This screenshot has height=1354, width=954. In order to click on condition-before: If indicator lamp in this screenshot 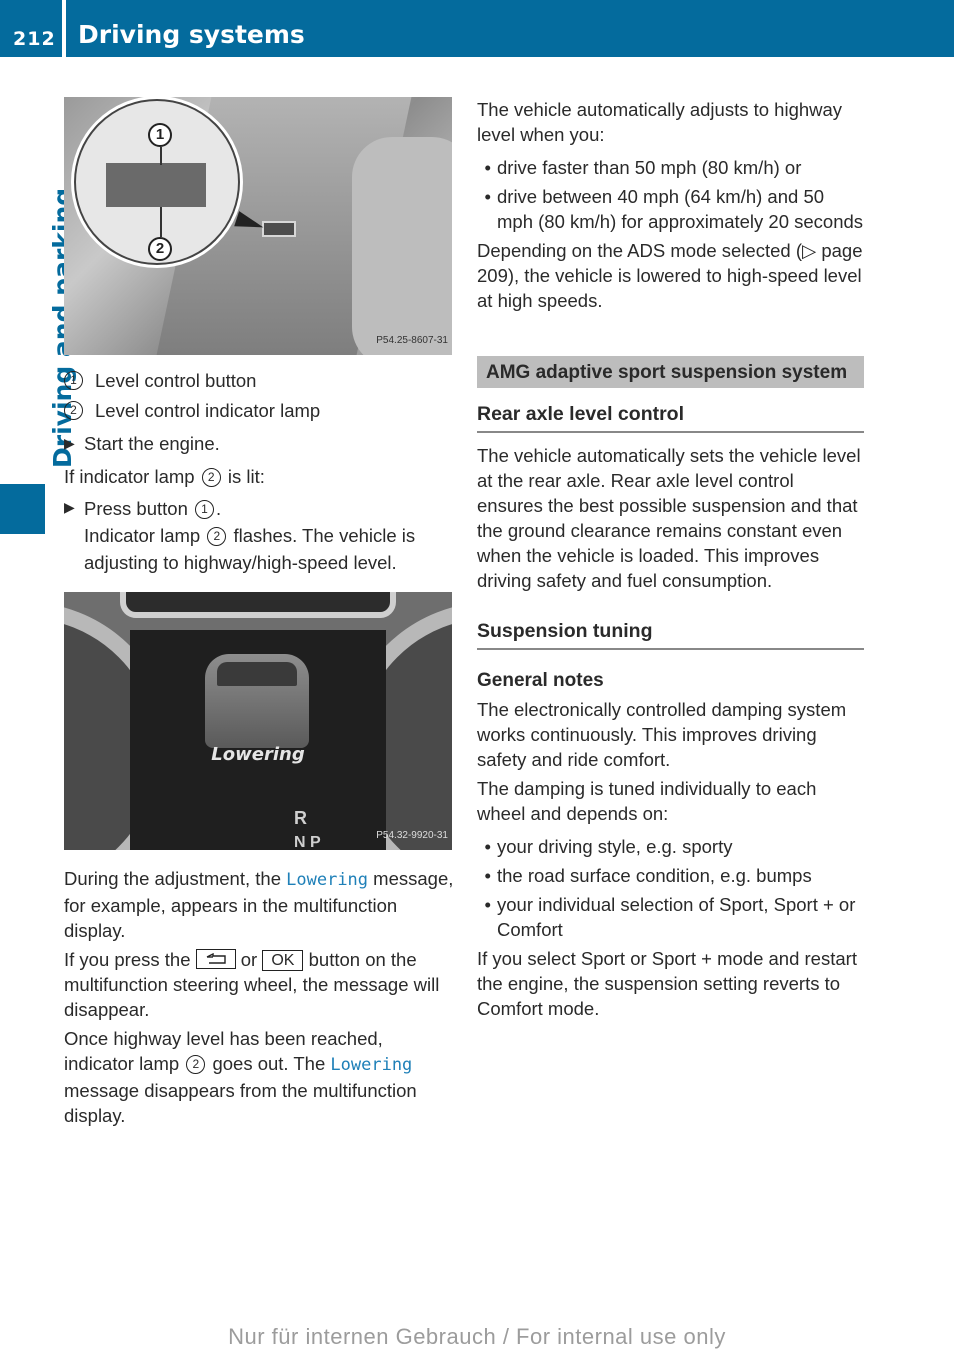, I will do `click(129, 476)`.